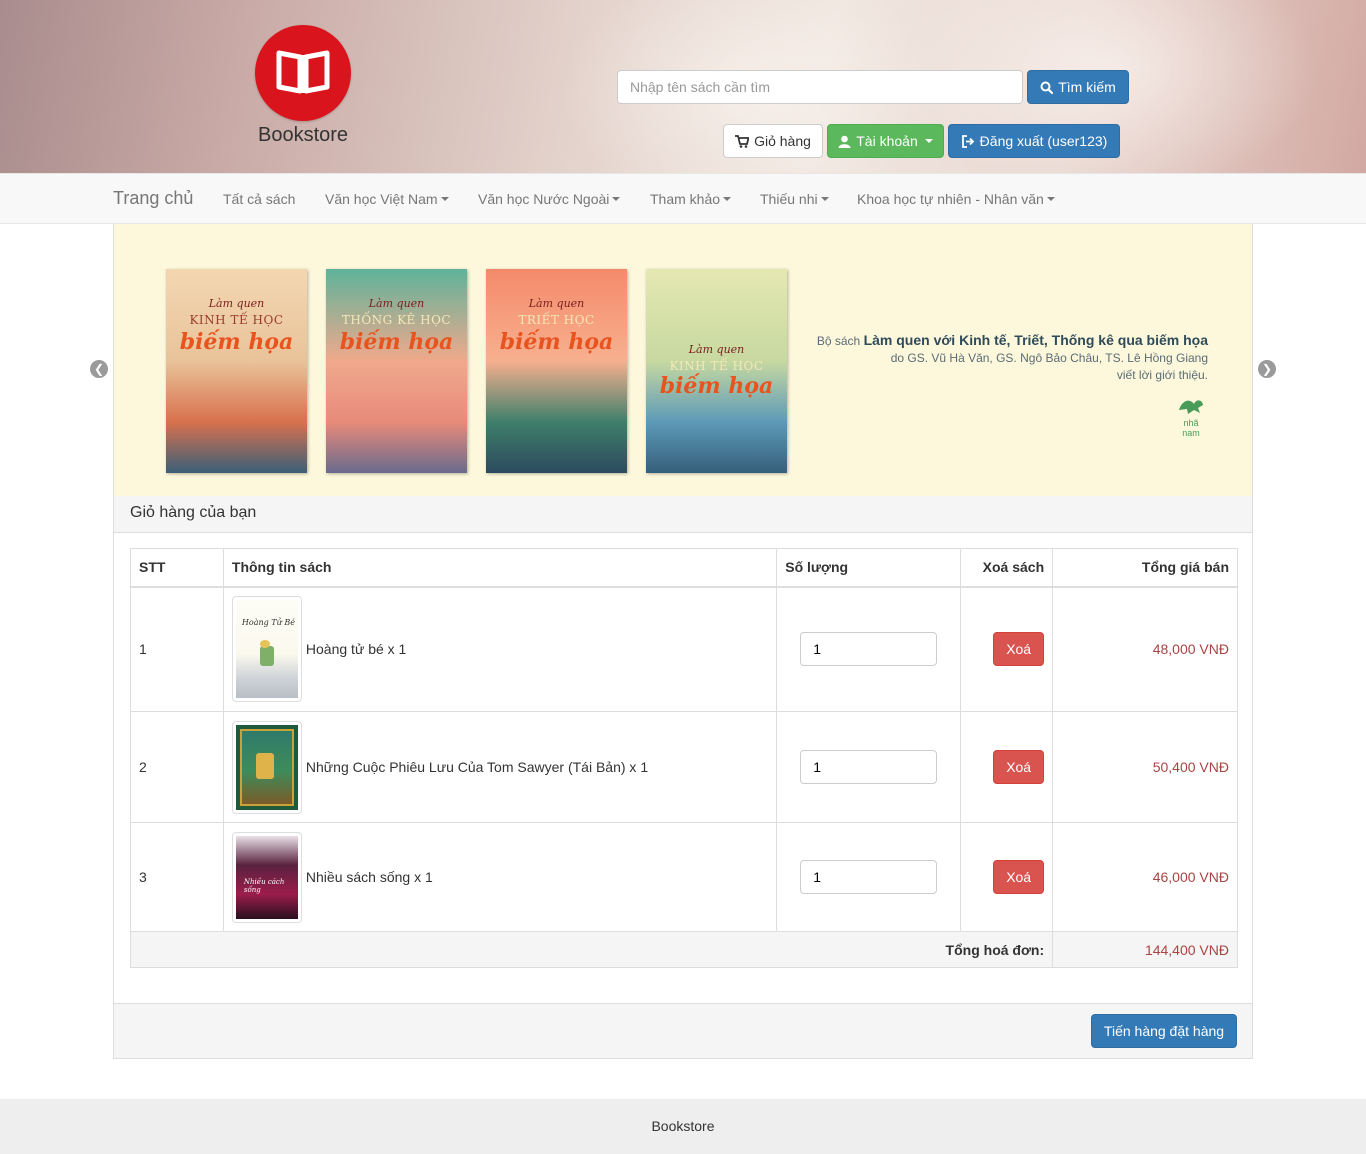 This screenshot has height=1154, width=1366. What do you see at coordinates (266, 767) in the screenshot?
I see `book-thumbnail` at bounding box center [266, 767].